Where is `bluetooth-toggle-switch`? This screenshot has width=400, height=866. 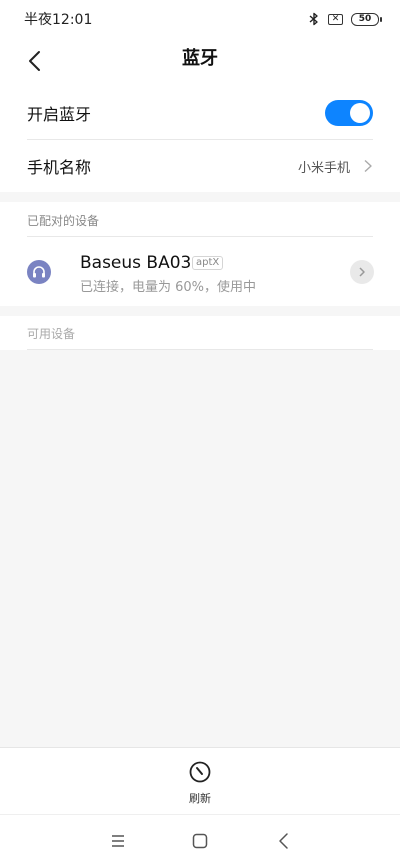
bluetooth-toggle-switch is located at coordinates (349, 113).